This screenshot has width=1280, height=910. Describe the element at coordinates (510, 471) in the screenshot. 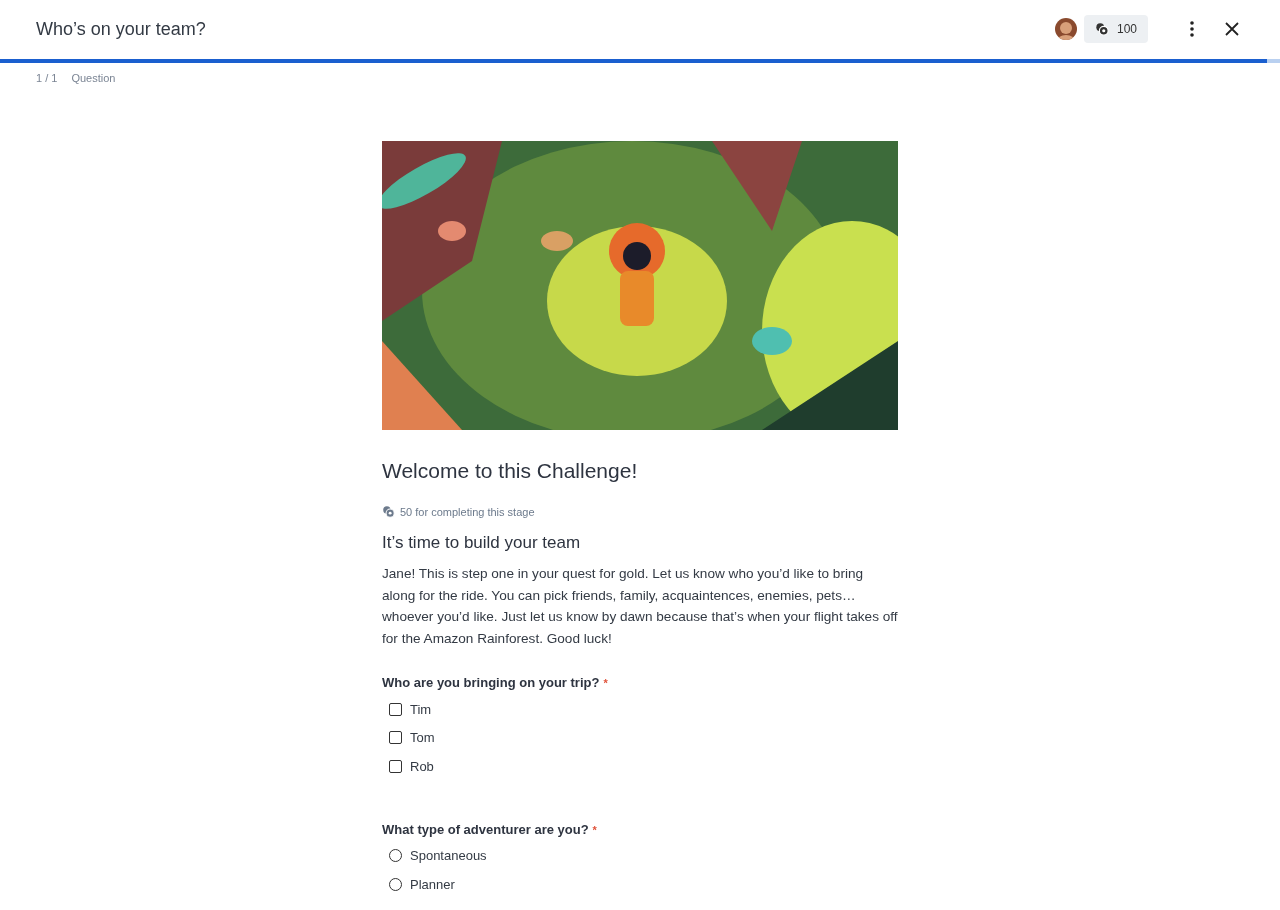

I see `challenge-title: Welcome to this Challenge!` at that location.